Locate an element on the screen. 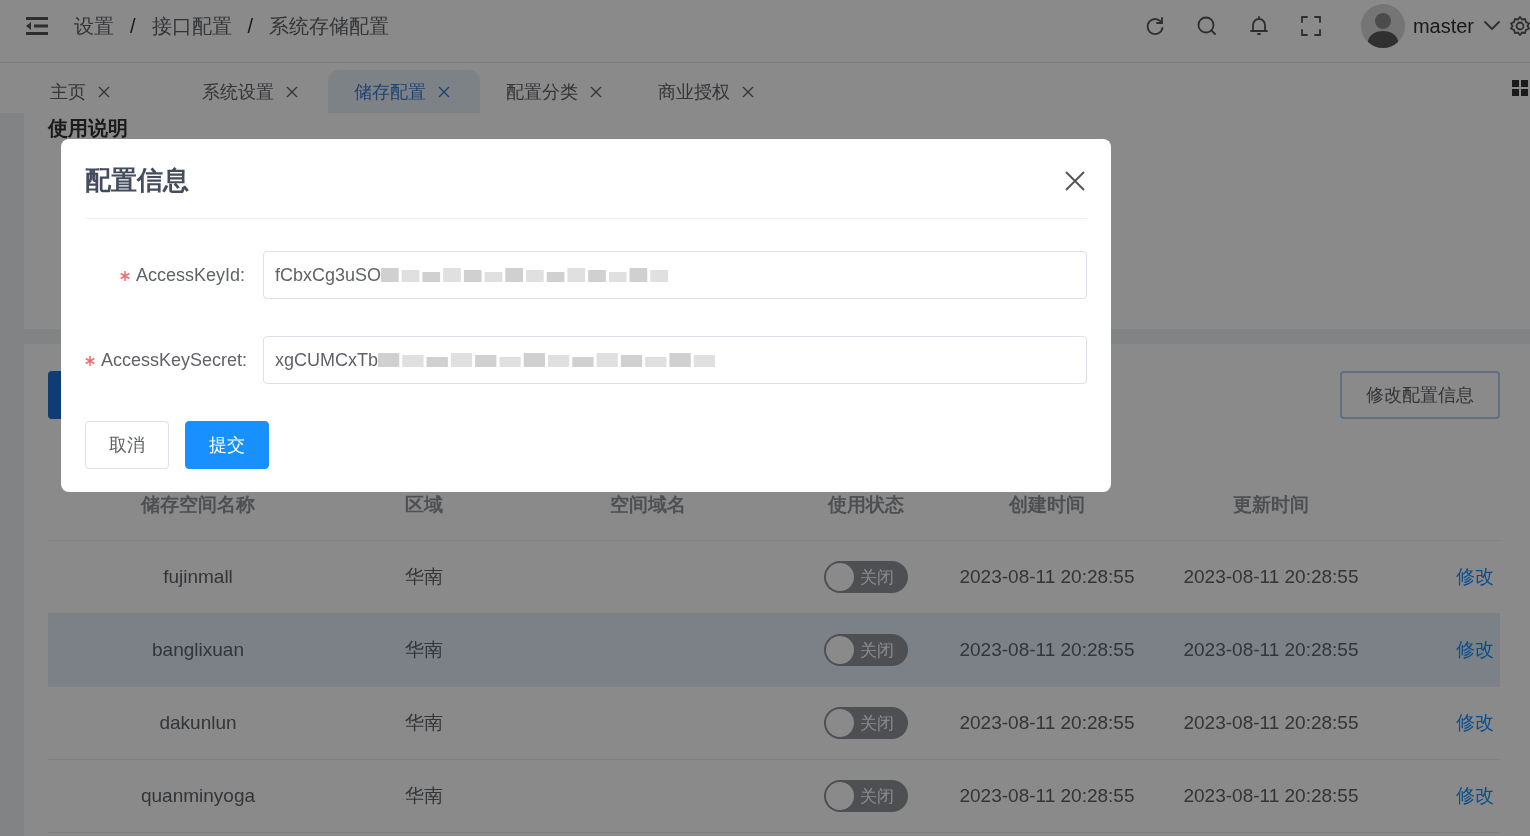  table-cell: fujinmall is located at coordinates (198, 577).